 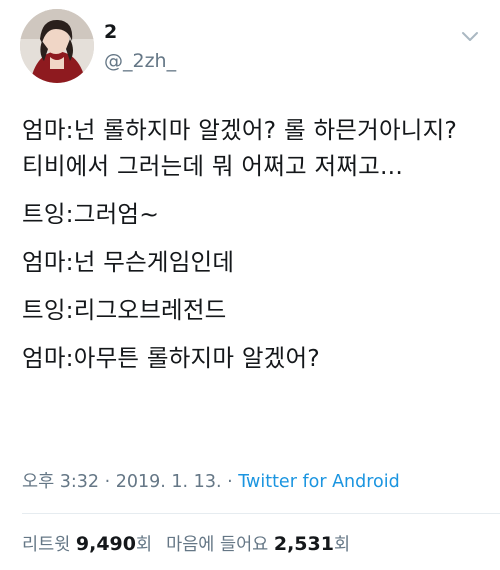 I want to click on tweet-paragraph: 엄마:아무튼 롤하지마 알겠어?, so click(x=171, y=358).